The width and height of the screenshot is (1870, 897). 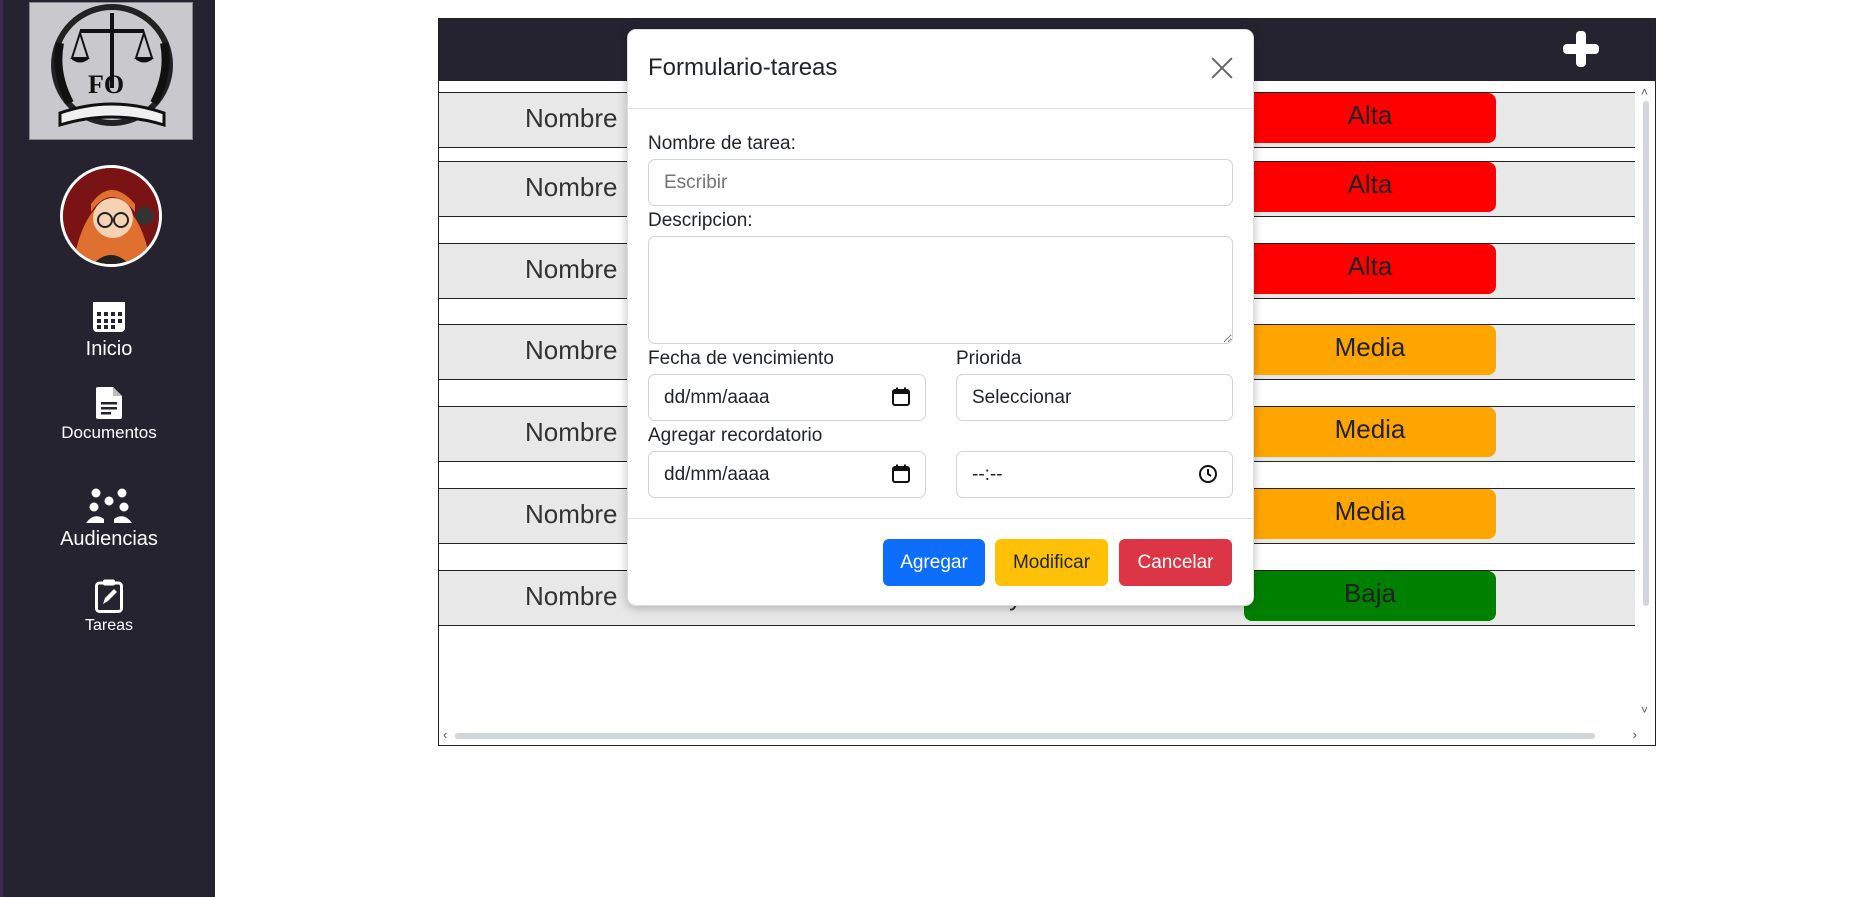 What do you see at coordinates (717, 397) in the screenshot?
I see `due-date-value: dd/mm/aaaa` at bounding box center [717, 397].